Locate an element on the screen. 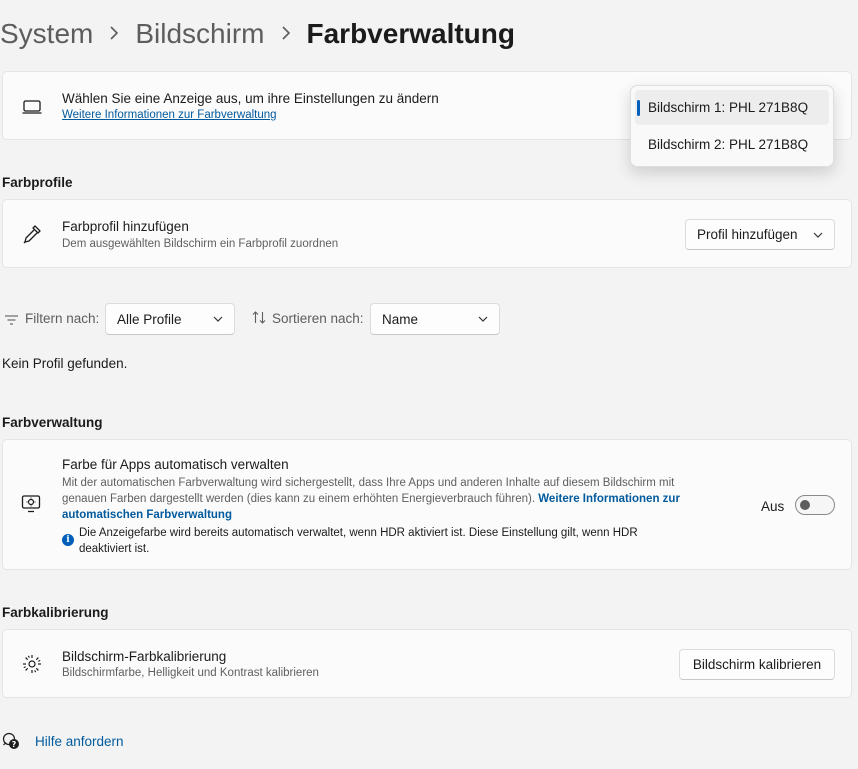 This screenshot has height=769, width=858. help-icon: ? is located at coordinates (11, 743).